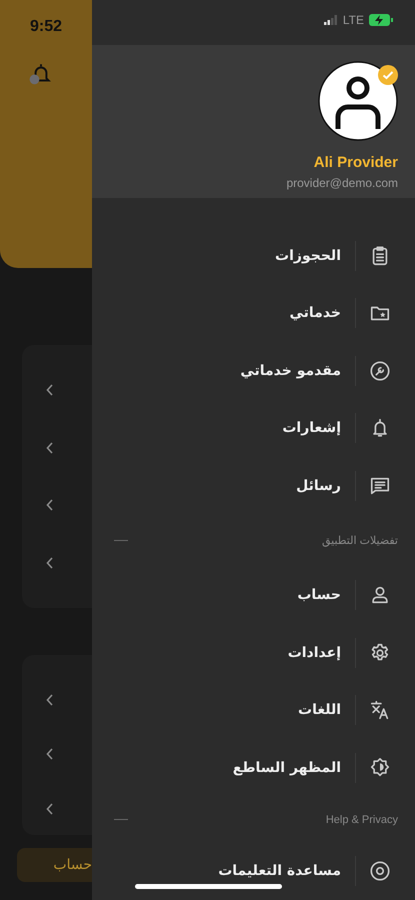  What do you see at coordinates (314, 652) in the screenshot?
I see `menu-item: إعدادات` at bounding box center [314, 652].